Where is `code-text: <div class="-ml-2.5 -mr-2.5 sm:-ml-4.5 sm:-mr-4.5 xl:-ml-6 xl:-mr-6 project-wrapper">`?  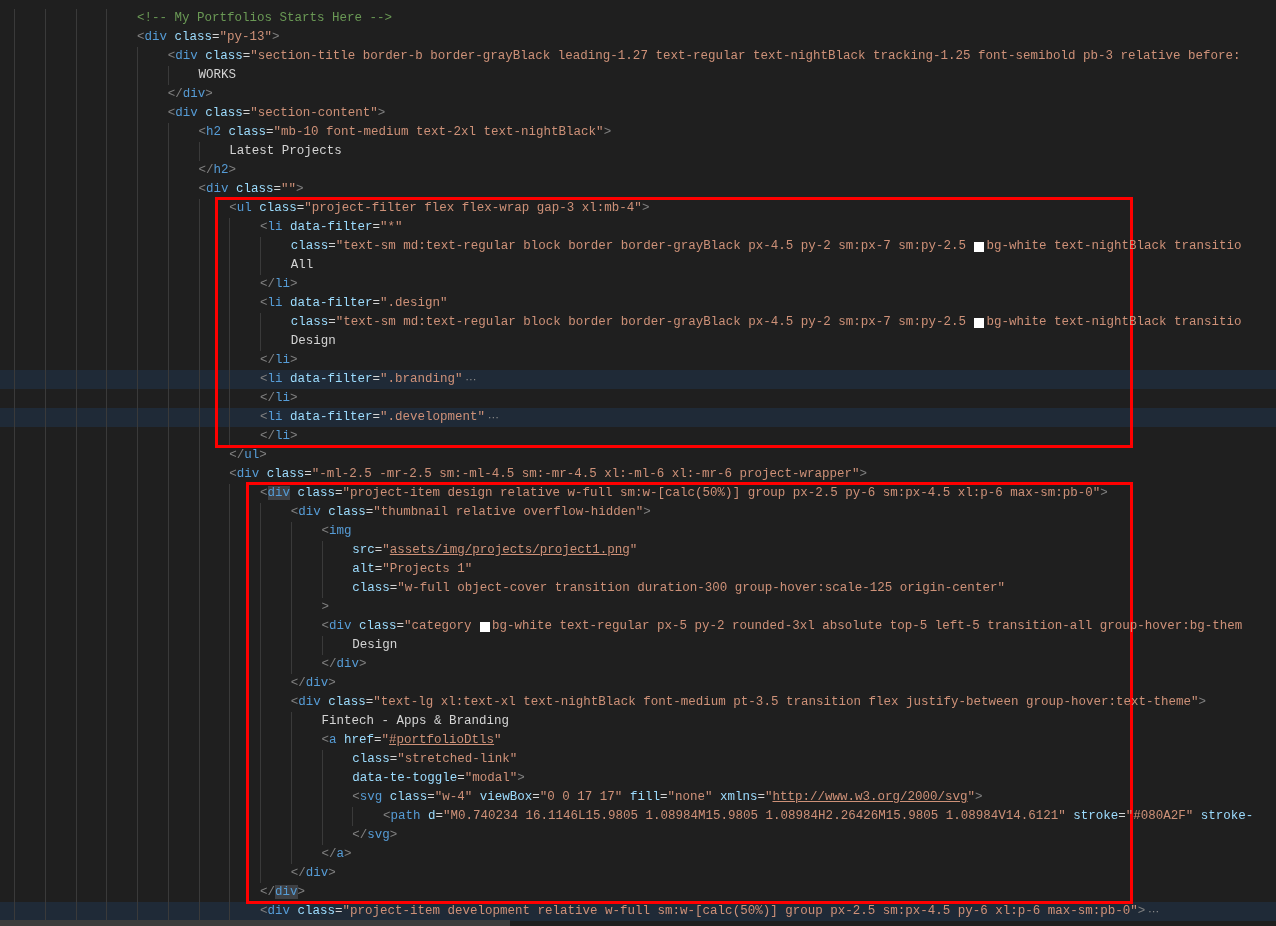
code-text: <div class="-ml-2.5 -mr-2.5 sm:-ml-4.5 sm:-mr-4.5 xl:-ml-6 xl:-mr-6 project-wrapper"> is located at coordinates (548, 474).